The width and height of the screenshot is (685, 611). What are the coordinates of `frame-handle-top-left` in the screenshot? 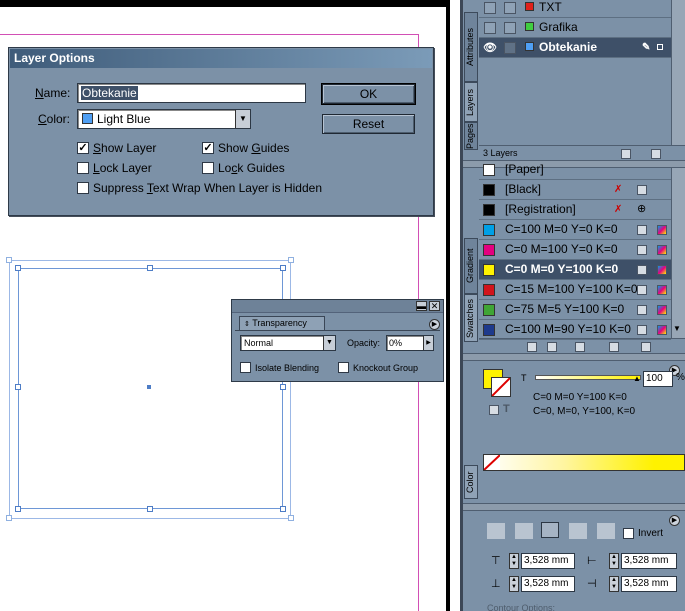 It's located at (18, 268).